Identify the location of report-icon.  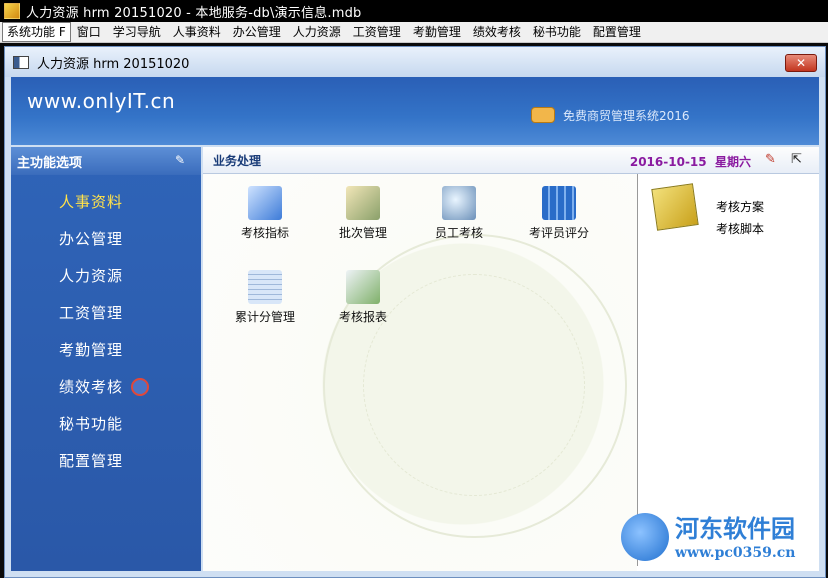
(363, 287).